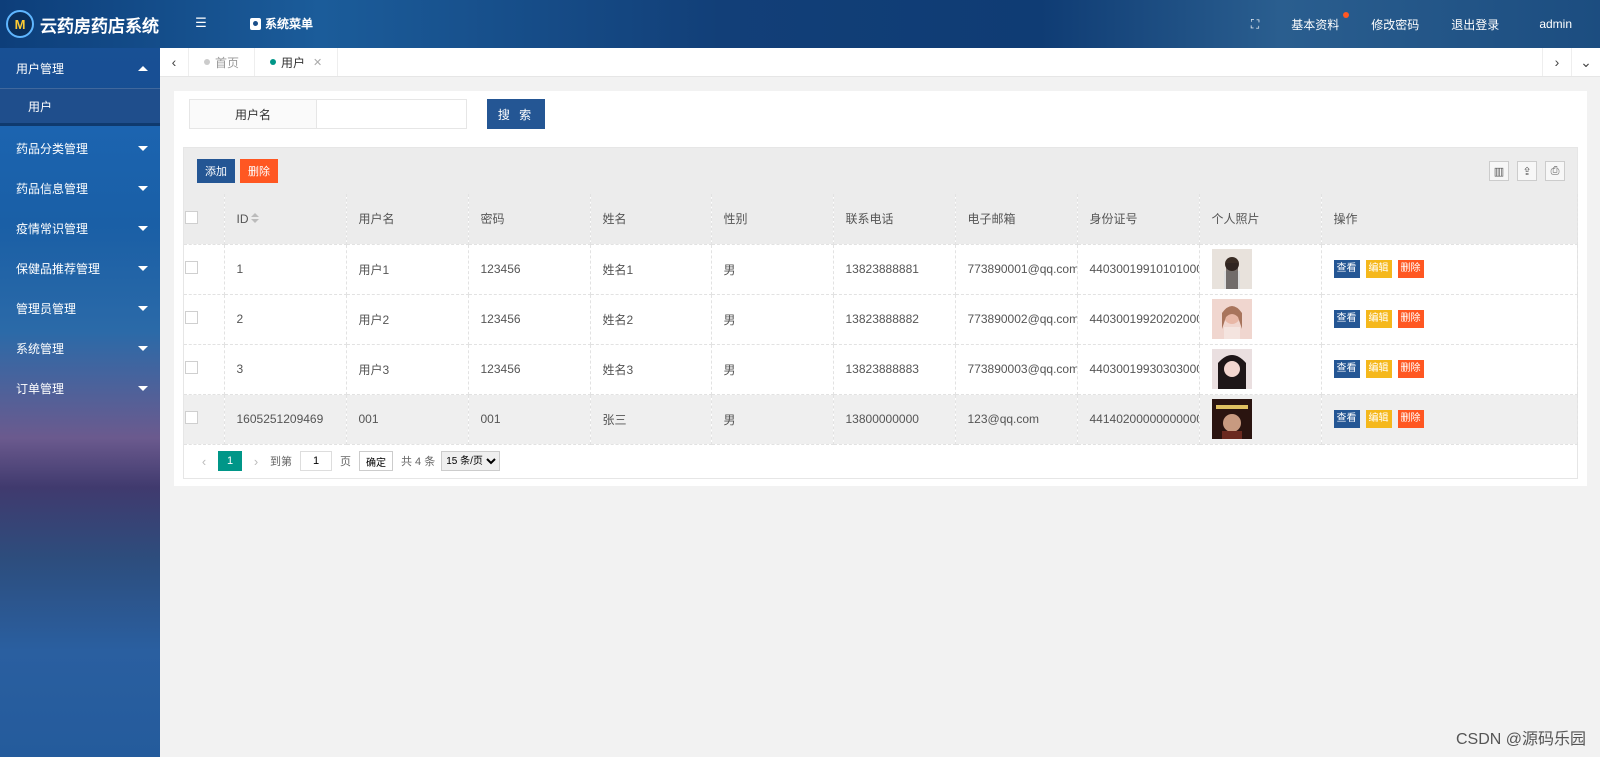 This screenshot has width=1600, height=757. What do you see at coordinates (80, 308) in the screenshot?
I see `sidebar-group-admin-management: 管理员管理` at bounding box center [80, 308].